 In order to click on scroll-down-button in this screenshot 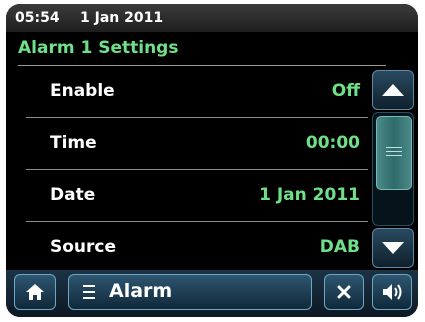, I will do `click(393, 248)`.